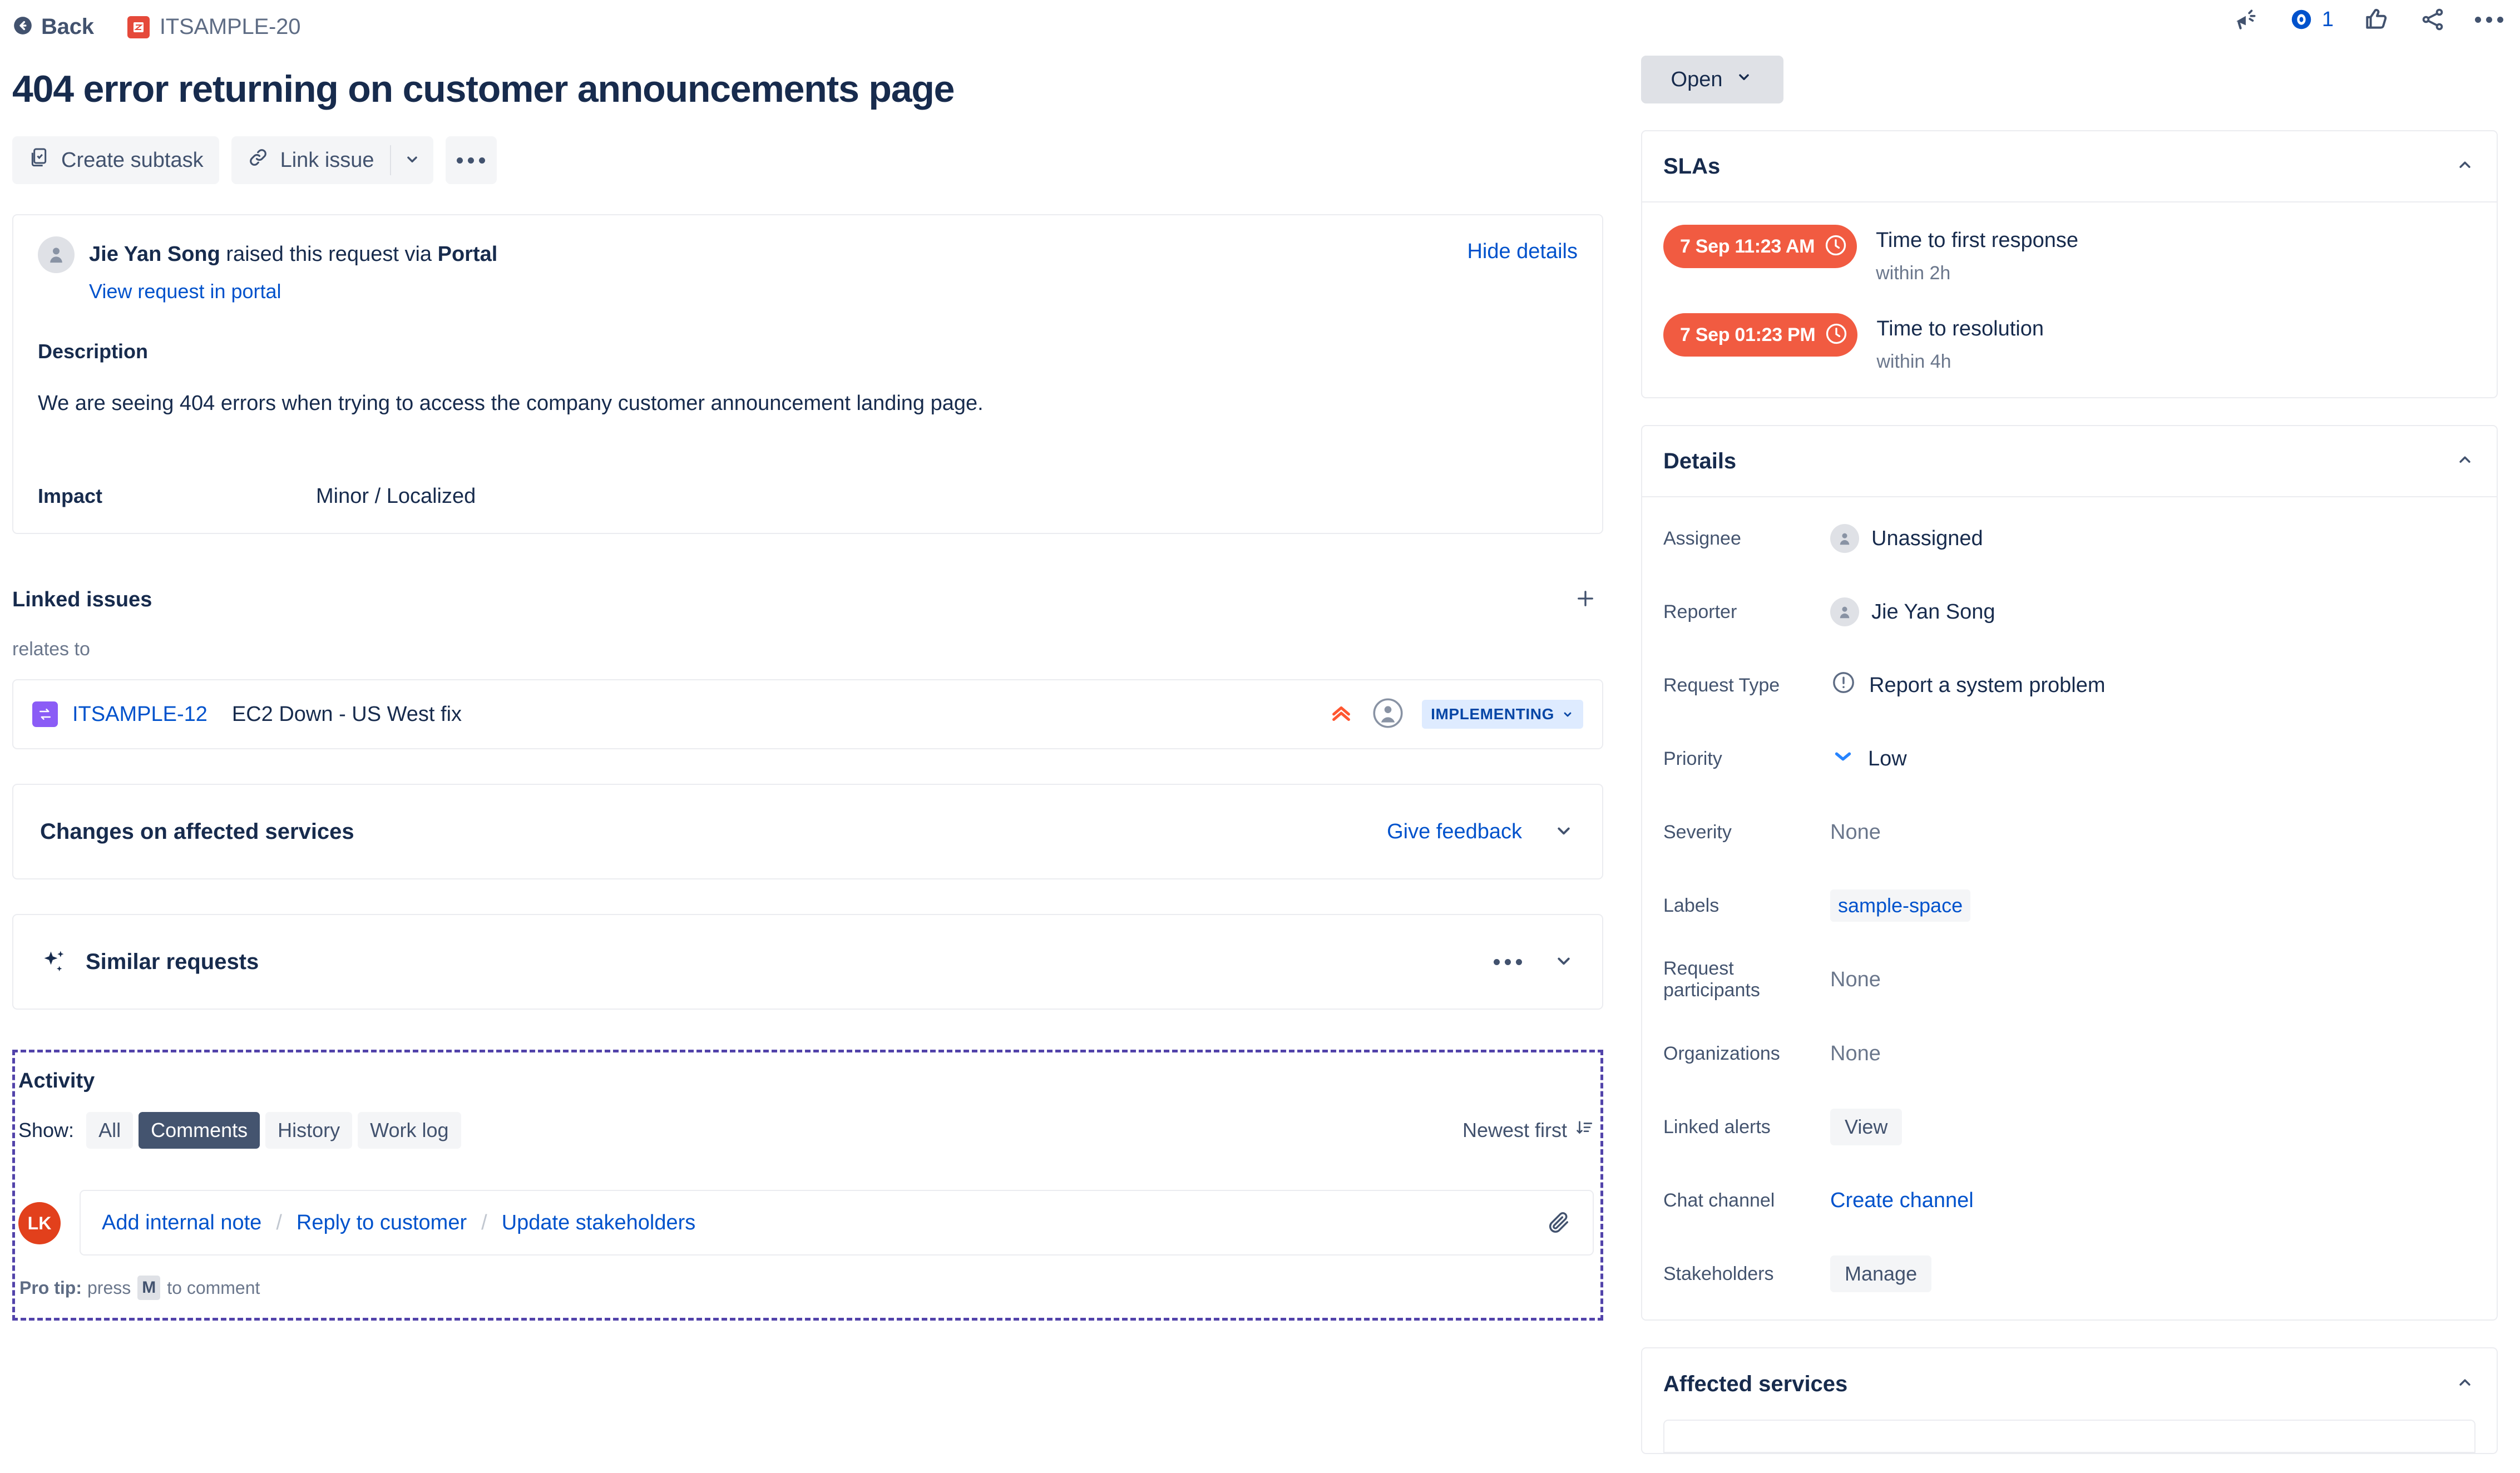  Describe the element at coordinates (1454, 832) in the screenshot. I see `give-feedback-link: Give feedback` at that location.